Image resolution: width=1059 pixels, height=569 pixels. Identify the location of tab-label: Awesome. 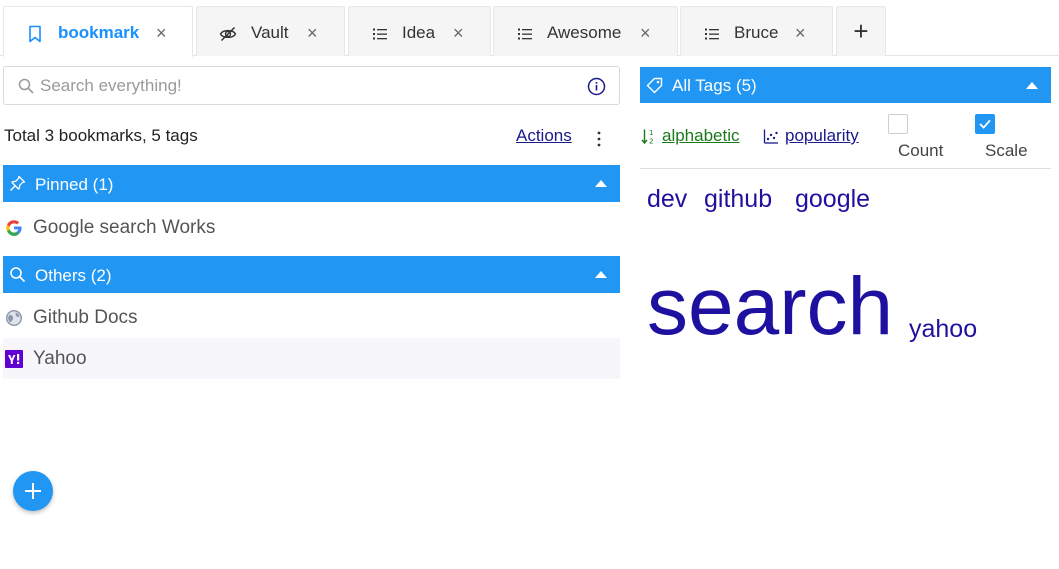
(584, 32).